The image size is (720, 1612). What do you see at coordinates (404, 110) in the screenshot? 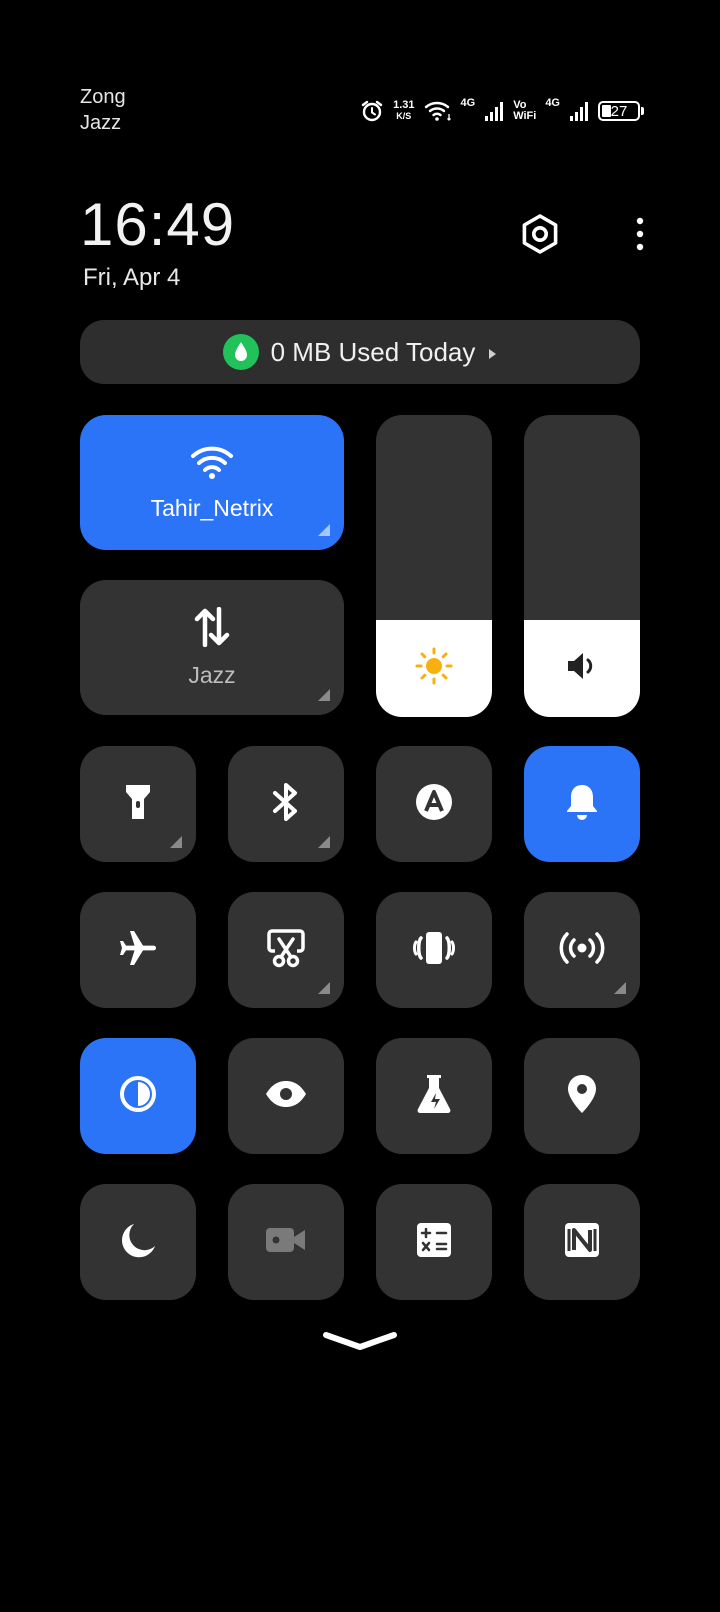
I see `network-speed: 1.31 K/S` at bounding box center [404, 110].